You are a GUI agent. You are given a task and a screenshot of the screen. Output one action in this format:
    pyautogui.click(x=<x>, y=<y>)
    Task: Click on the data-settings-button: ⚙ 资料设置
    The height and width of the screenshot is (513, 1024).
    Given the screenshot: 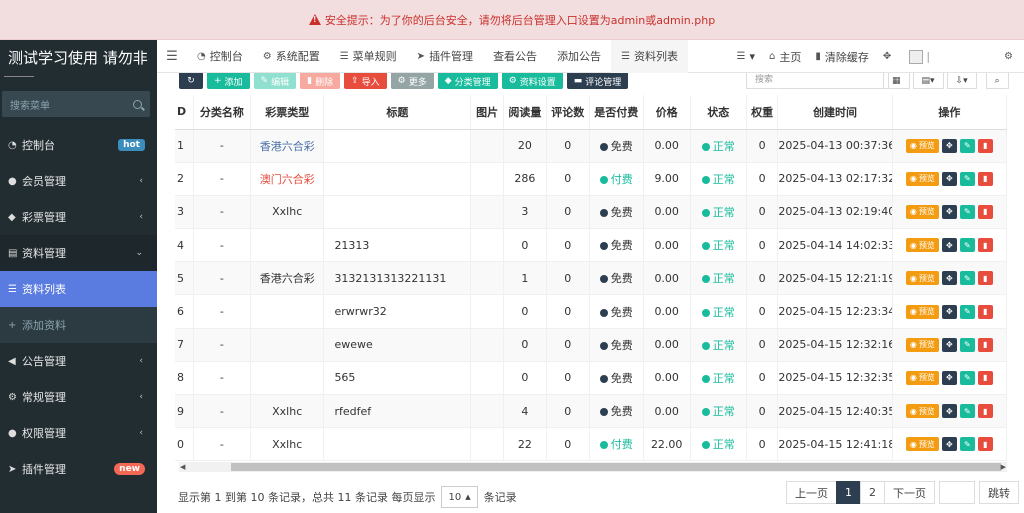 What is the action you would take?
    pyautogui.click(x=532, y=81)
    